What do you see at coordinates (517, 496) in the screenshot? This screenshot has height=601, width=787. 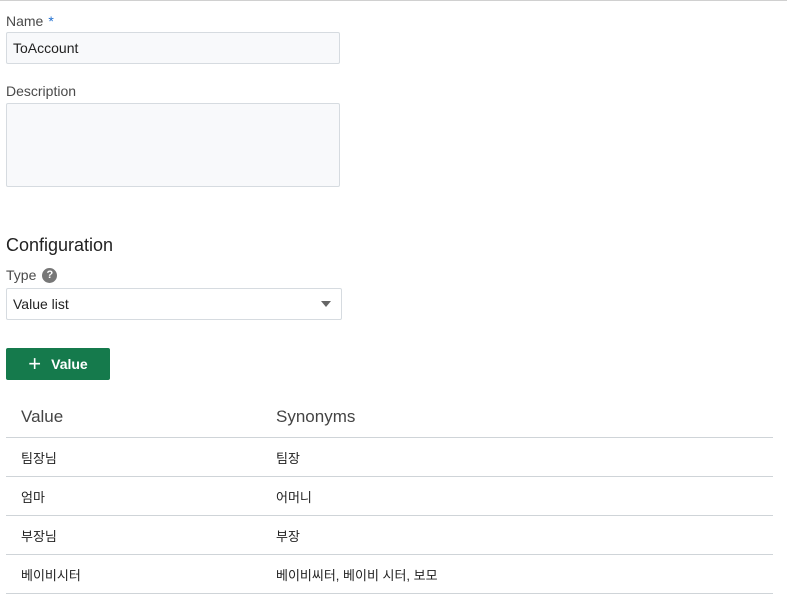 I see `synonyms-cell: 어머니` at bounding box center [517, 496].